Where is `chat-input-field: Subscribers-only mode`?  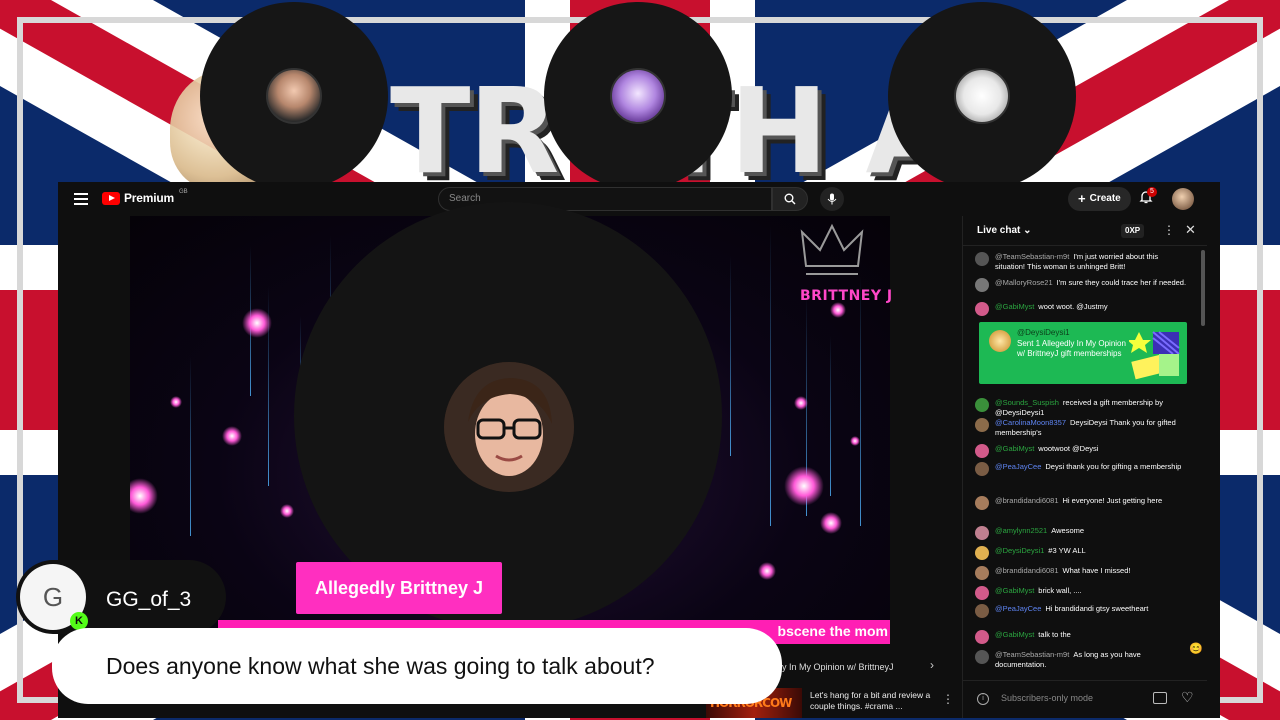 chat-input-field: Subscribers-only mode is located at coordinates (1047, 698).